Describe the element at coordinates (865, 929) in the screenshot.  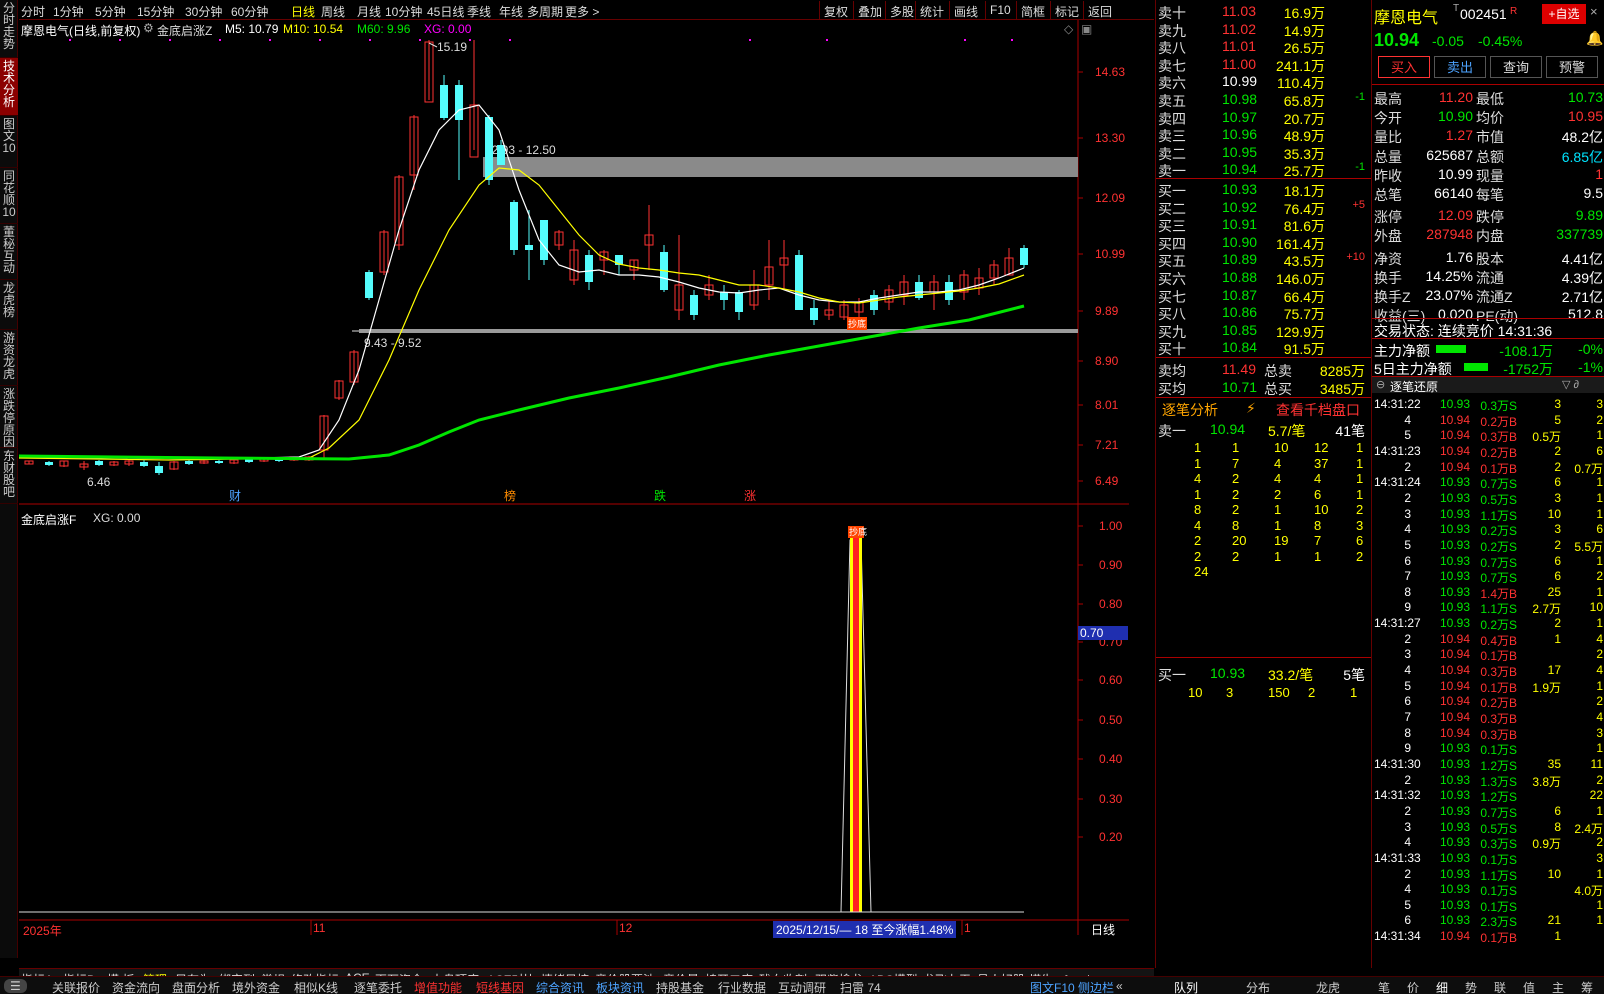
I see `date-range-label: 2025/12/15/— 18 至今涨幅1.48%` at that location.